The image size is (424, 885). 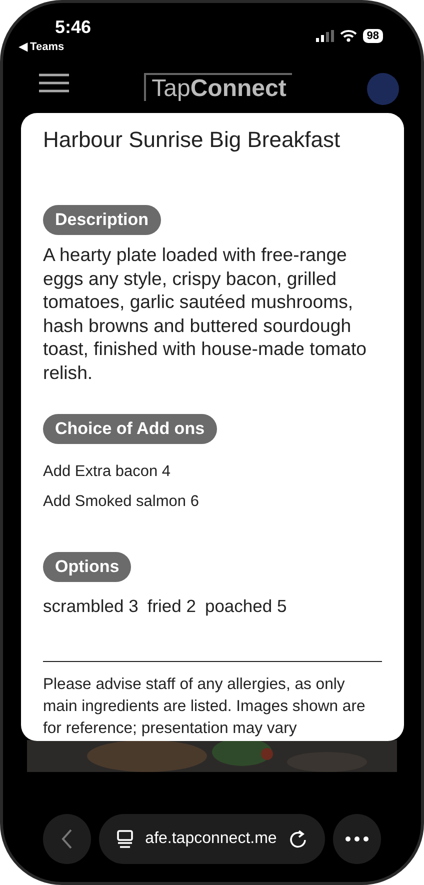 I want to click on tabs-icon, so click(x=125, y=839).